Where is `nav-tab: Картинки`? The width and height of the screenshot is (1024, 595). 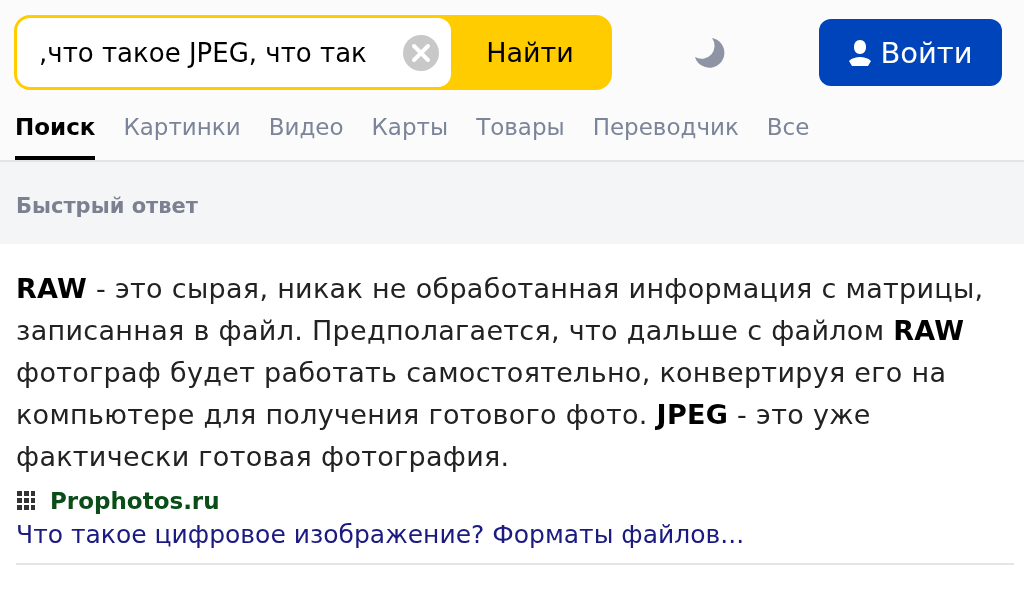
nav-tab: Картинки is located at coordinates (182, 135).